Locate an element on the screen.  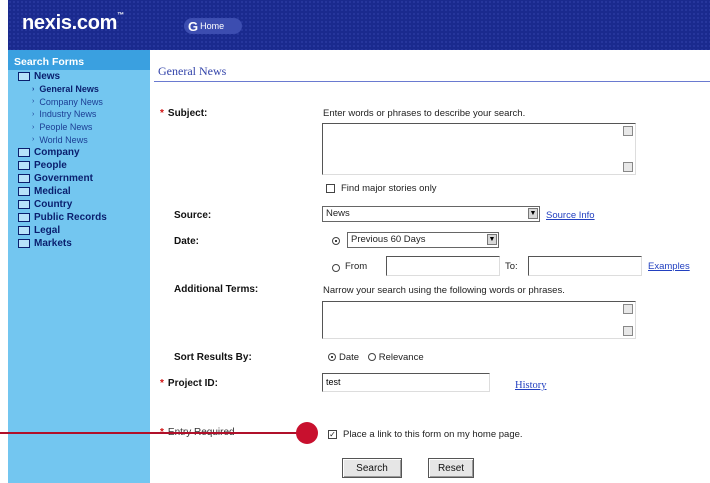
date-range-radio is located at coordinates (336, 268).